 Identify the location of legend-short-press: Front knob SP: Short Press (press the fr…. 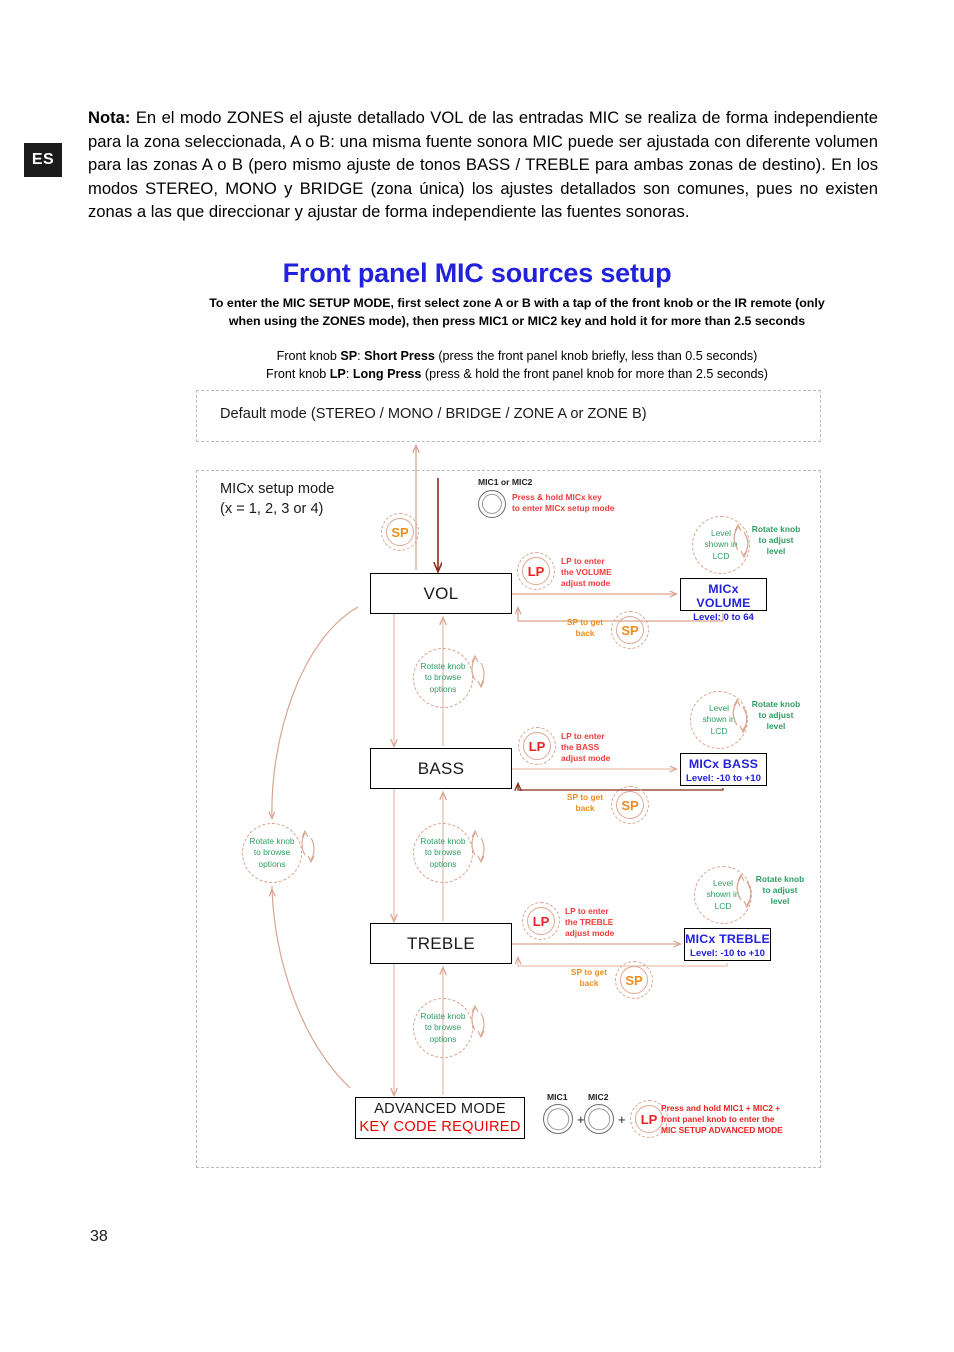
(517, 356).